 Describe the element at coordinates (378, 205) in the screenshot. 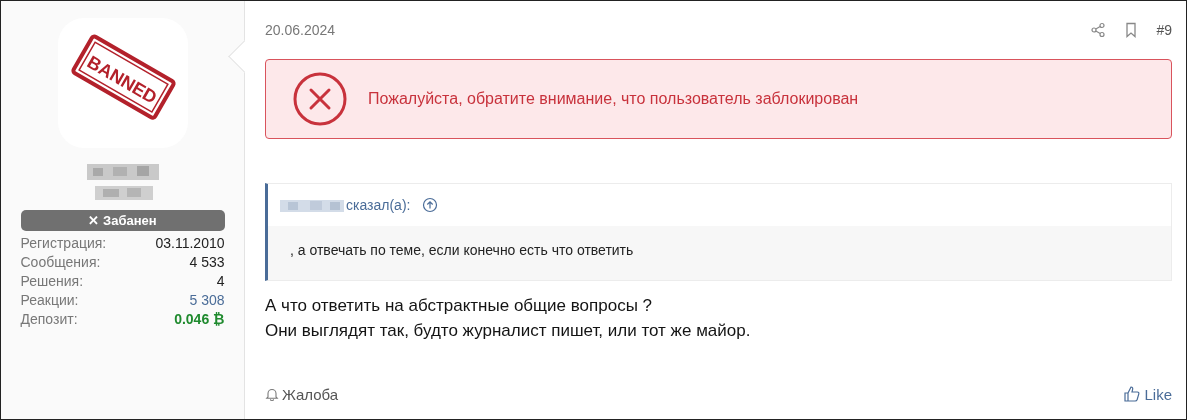

I see `quote-author-said: сказал(а):` at that location.